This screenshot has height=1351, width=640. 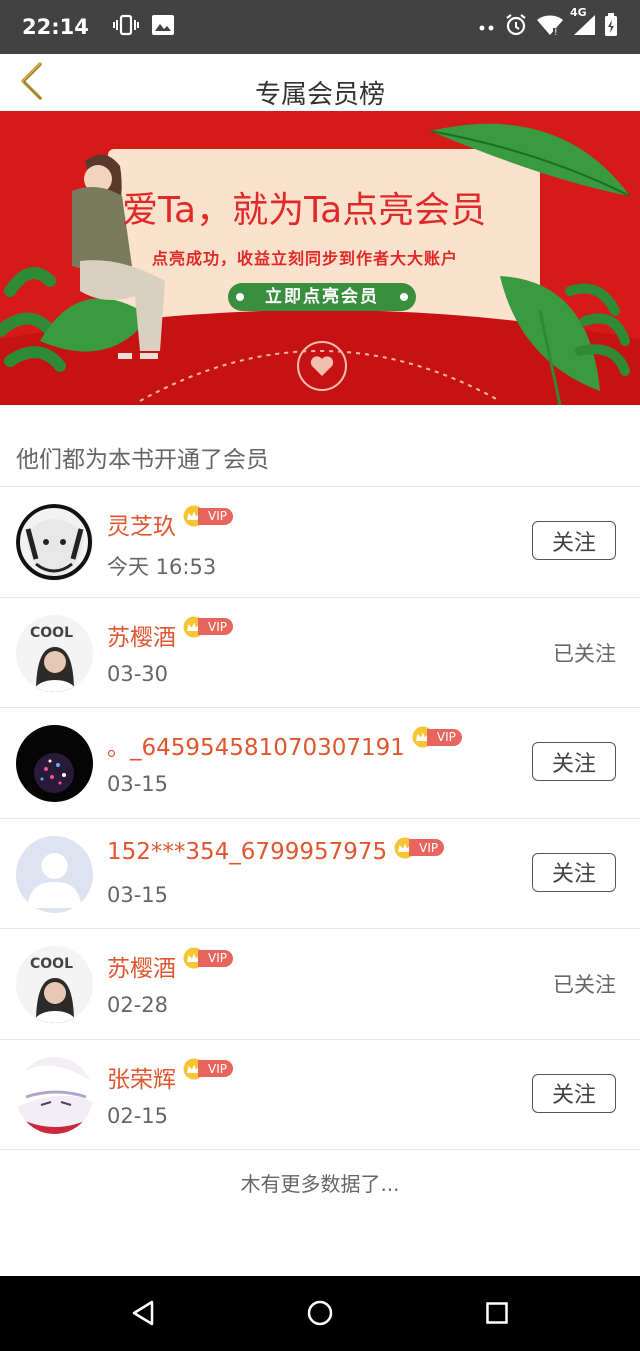 I want to click on banner-subtitle: 点亮成功，收益立刻同步到作者大大账户, so click(x=305, y=258).